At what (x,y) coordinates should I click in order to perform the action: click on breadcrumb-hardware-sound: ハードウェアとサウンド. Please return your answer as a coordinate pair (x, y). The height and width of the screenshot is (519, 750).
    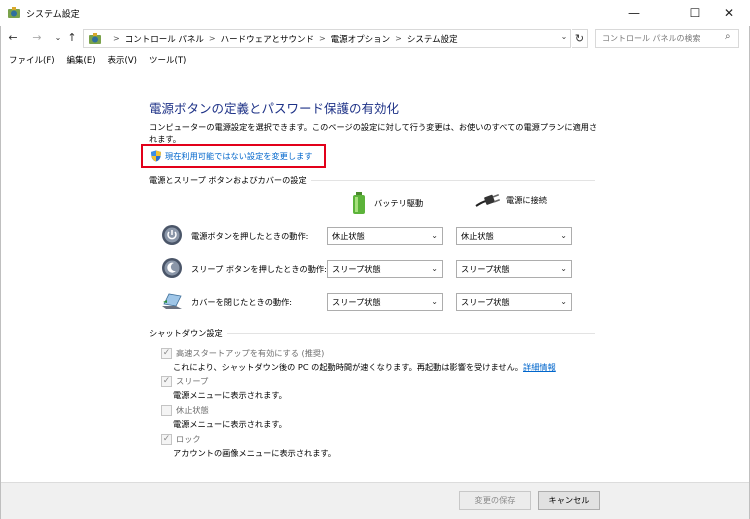
    Looking at the image, I should click on (267, 39).